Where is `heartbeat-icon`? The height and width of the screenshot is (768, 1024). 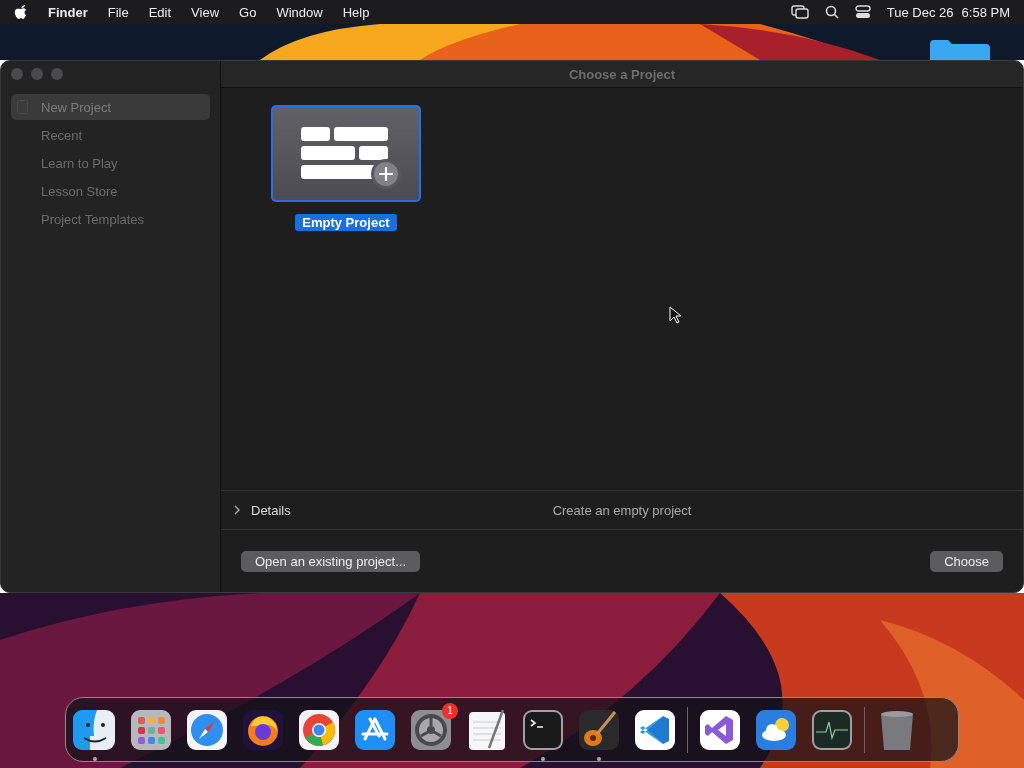
heartbeat-icon is located at coordinates (832, 729).